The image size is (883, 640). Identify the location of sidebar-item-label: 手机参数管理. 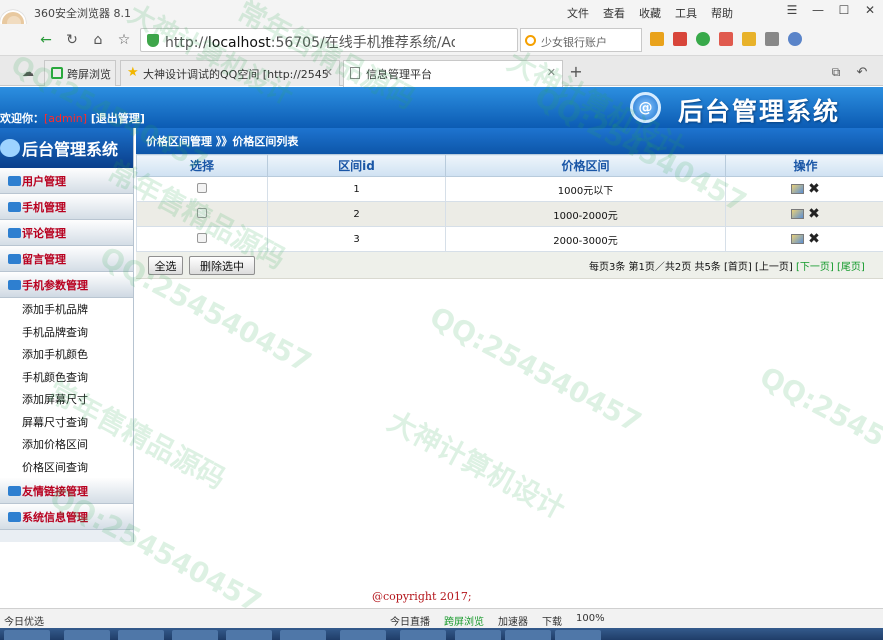
(55, 285).